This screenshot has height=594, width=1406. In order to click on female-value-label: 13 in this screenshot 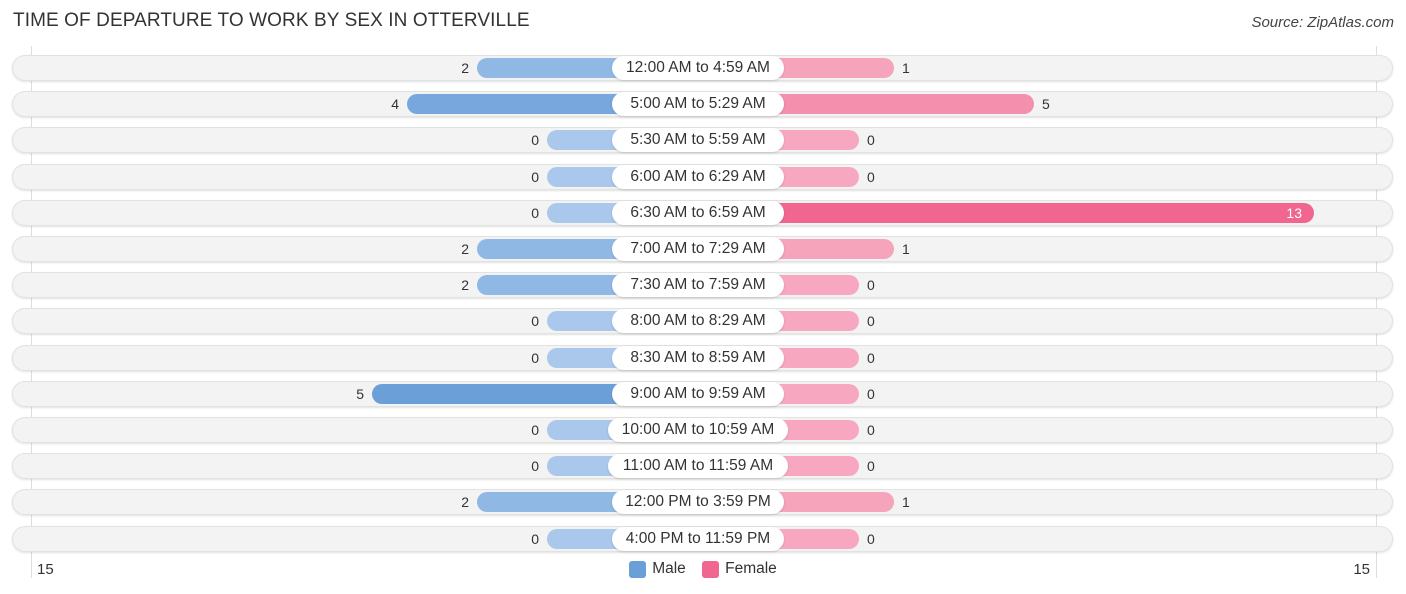, I will do `click(1294, 212)`.